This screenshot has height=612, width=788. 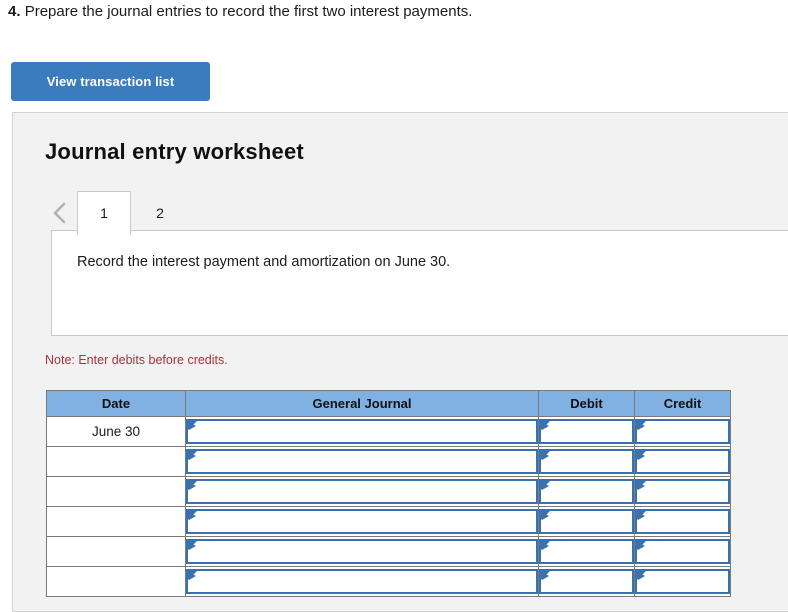 I want to click on question-number: 4., so click(x=14, y=11).